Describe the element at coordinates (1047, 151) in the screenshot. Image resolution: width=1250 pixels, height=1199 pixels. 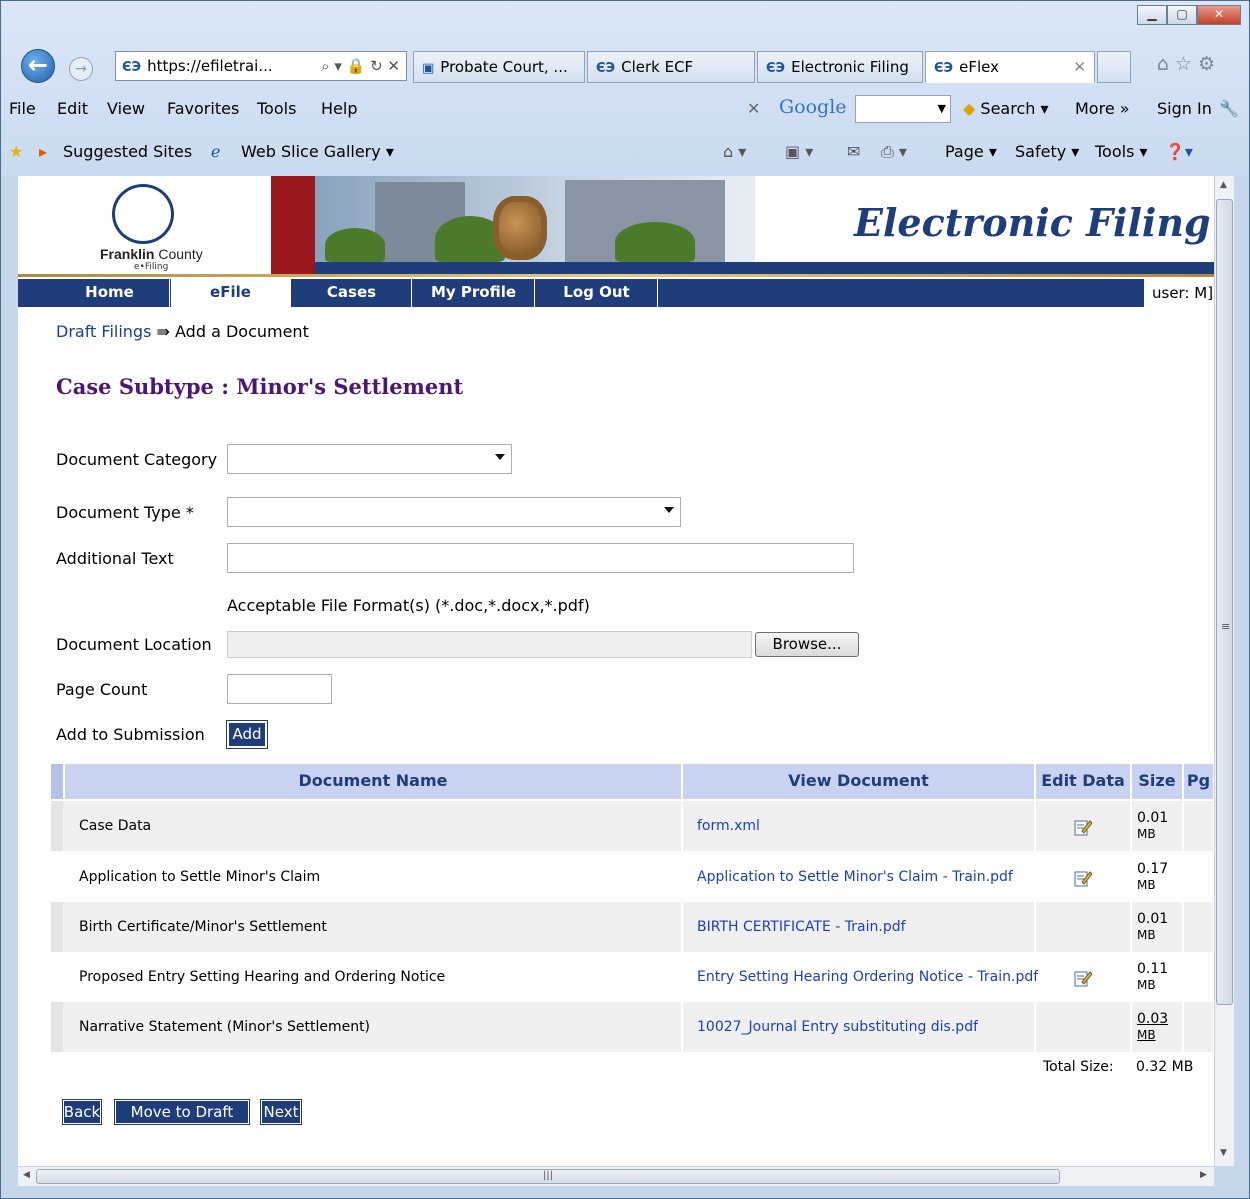
I see `safety-menu: Safety ▾` at that location.